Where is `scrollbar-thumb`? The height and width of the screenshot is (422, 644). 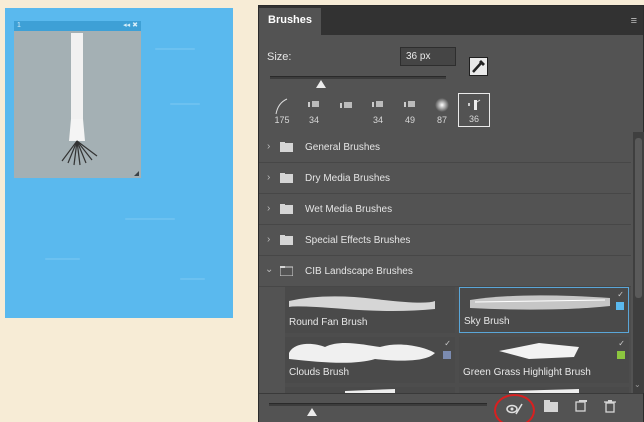
scrollbar-thumb is located at coordinates (638, 218).